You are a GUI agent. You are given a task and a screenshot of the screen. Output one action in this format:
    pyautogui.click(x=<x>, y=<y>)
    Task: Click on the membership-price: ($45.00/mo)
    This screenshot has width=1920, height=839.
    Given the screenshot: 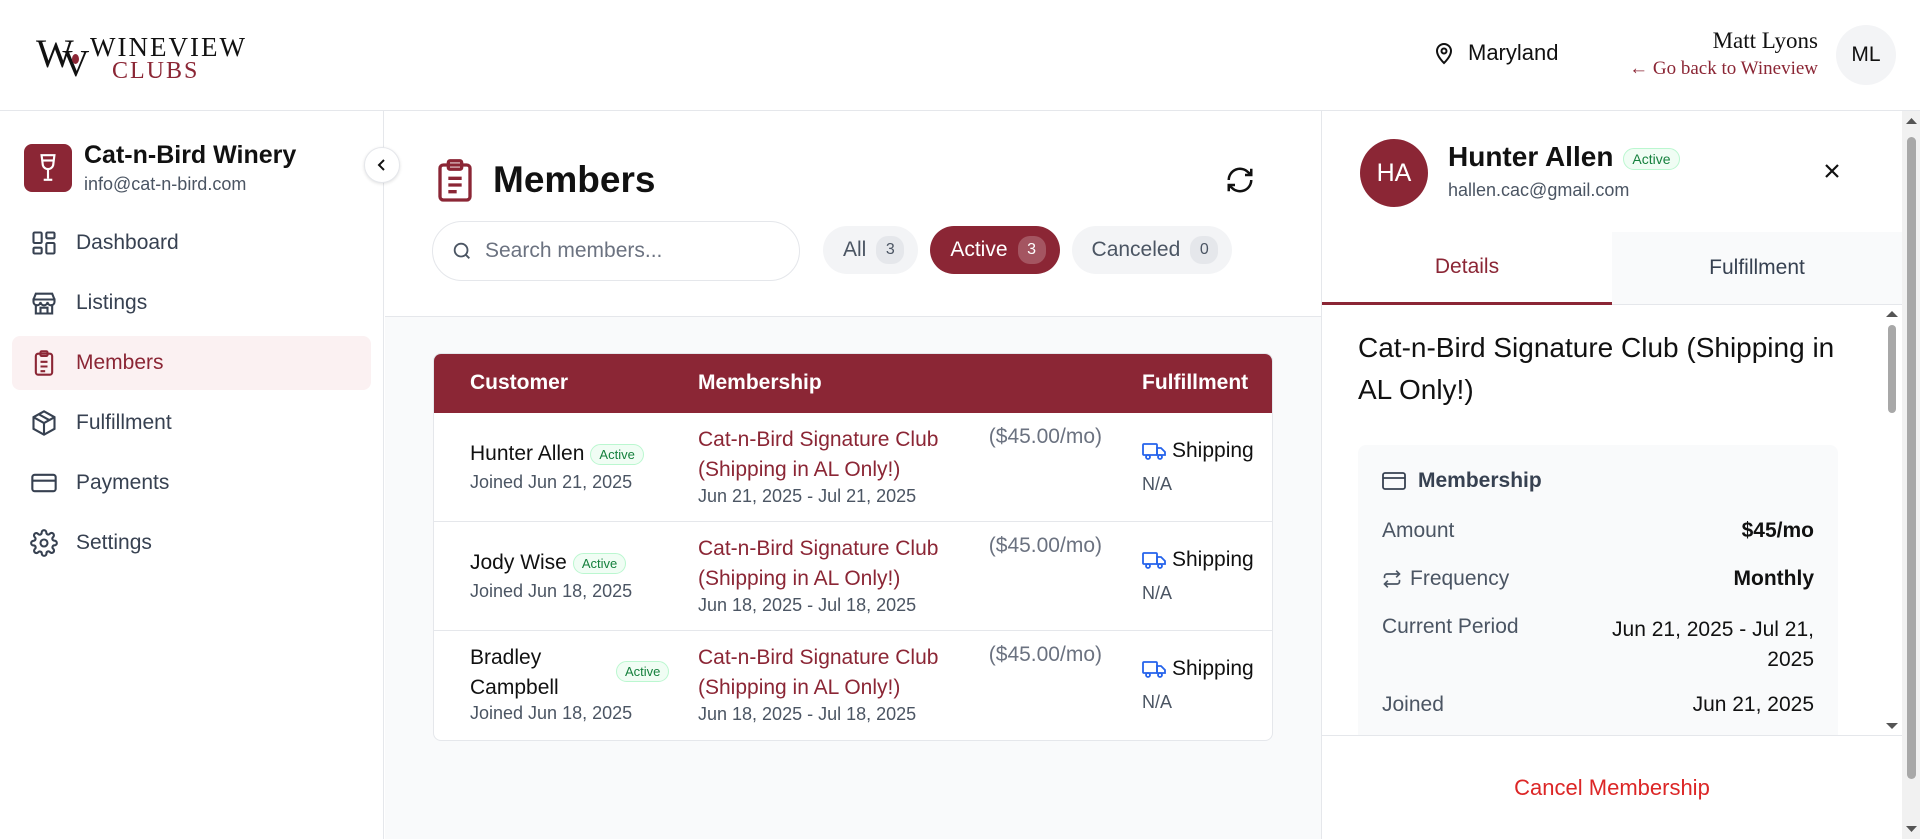 What is the action you would take?
    pyautogui.click(x=1045, y=436)
    